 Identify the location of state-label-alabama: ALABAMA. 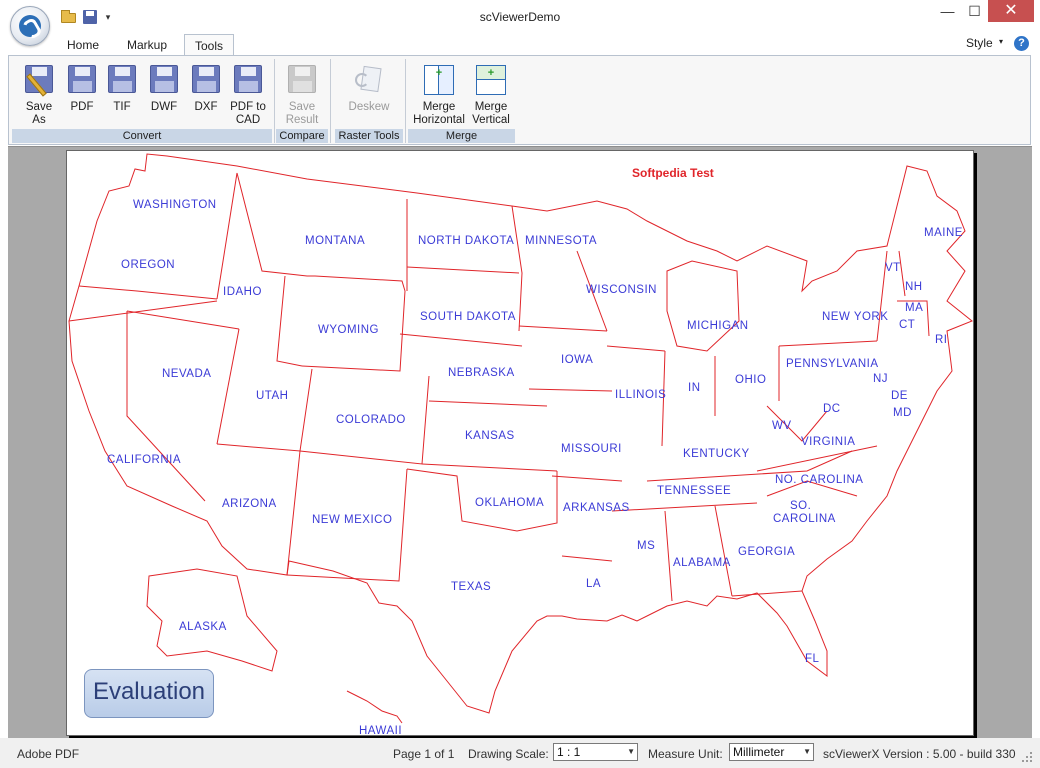
(702, 563).